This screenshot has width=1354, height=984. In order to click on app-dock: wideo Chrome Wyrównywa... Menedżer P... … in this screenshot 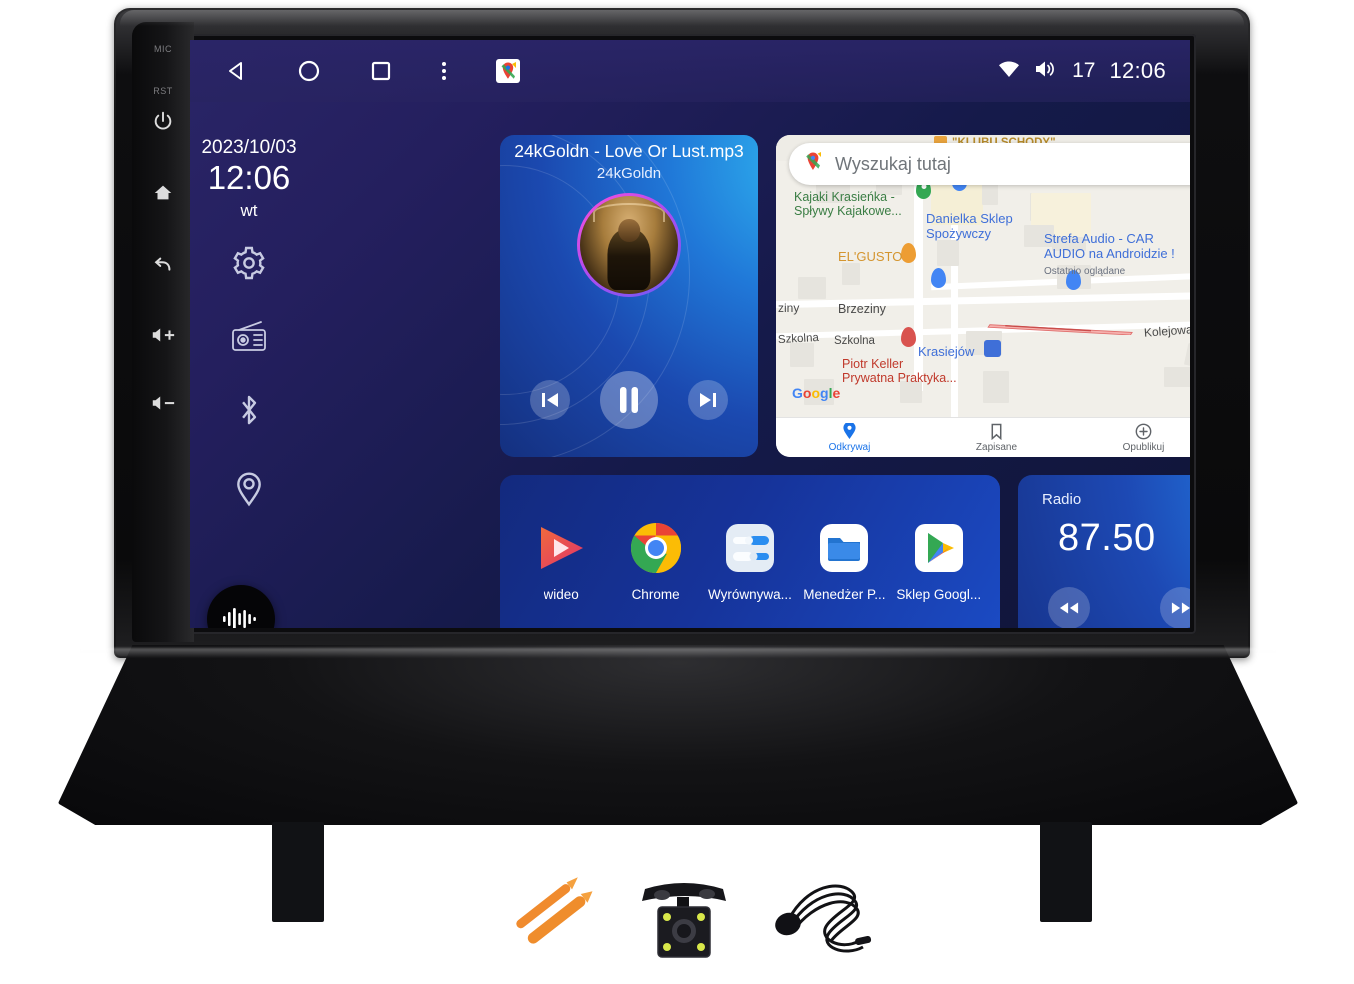, I will do `click(750, 551)`.